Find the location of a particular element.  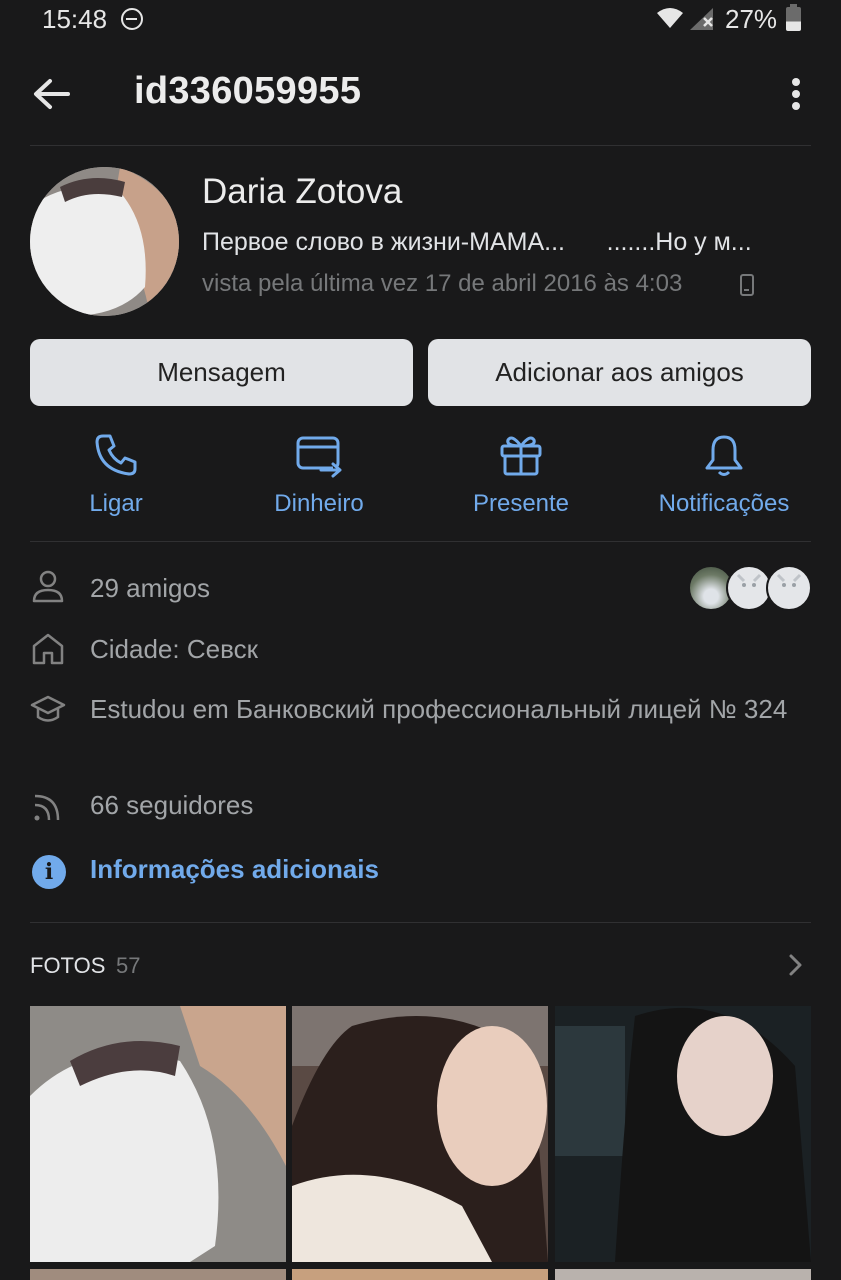

arrow-left-icon is located at coordinates (52, 94).